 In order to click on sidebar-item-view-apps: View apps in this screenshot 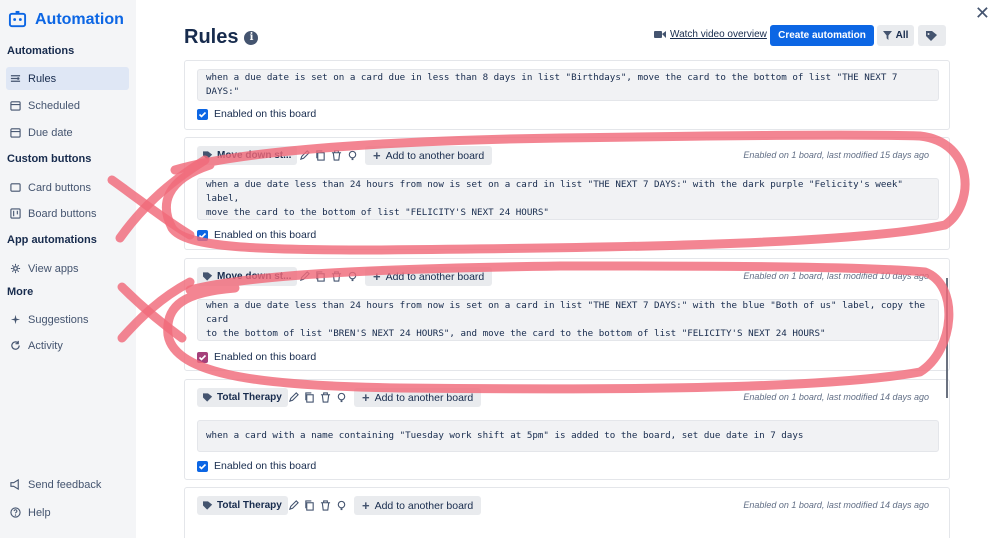, I will do `click(67, 268)`.